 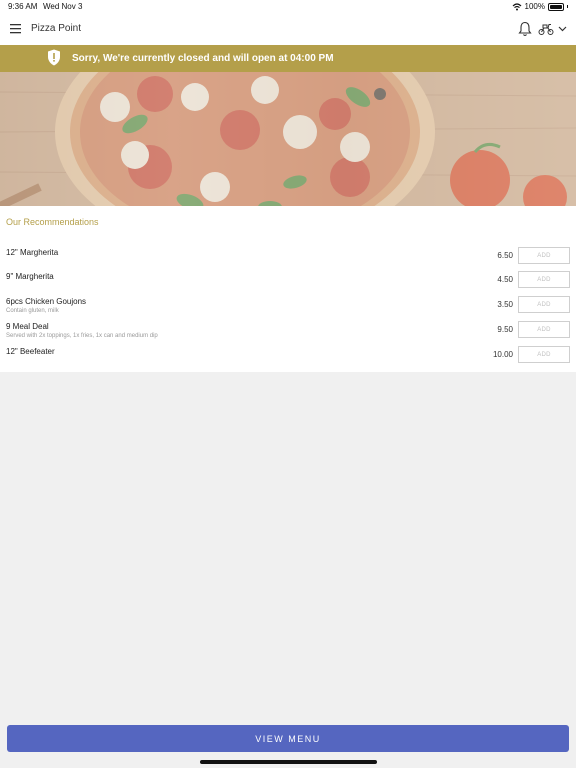 I want to click on bell-icon, so click(x=525, y=29).